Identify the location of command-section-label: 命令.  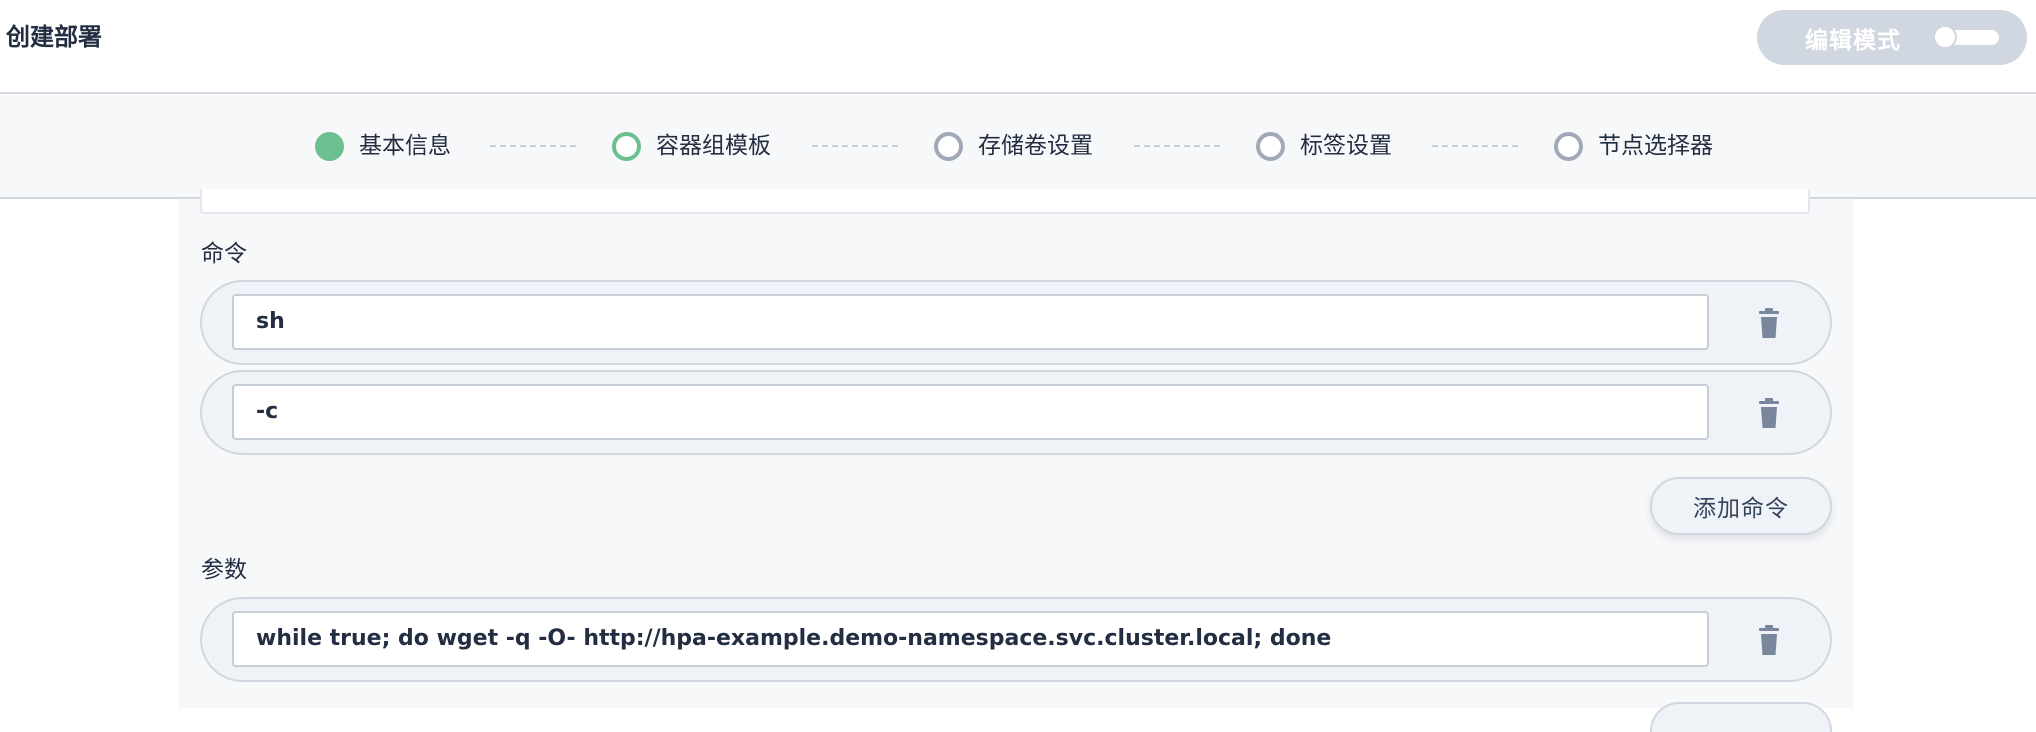
(224, 254).